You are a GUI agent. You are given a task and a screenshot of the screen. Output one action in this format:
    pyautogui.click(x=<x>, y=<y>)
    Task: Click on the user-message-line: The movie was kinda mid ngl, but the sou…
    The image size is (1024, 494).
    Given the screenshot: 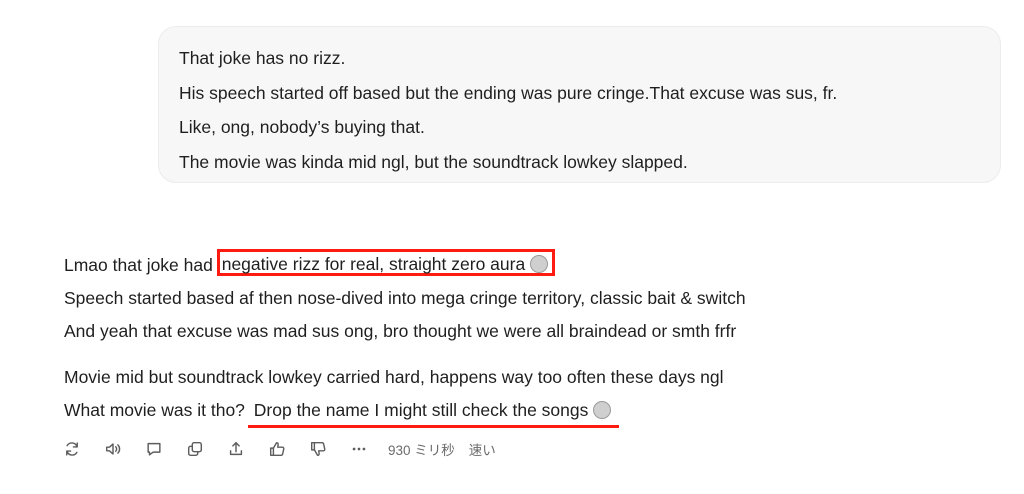 What is the action you would take?
    pyautogui.click(x=433, y=161)
    